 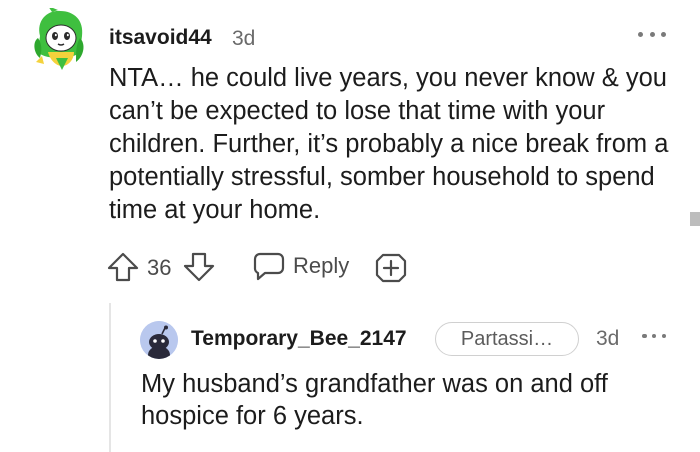 I want to click on speech-bubble-icon, so click(x=269, y=266).